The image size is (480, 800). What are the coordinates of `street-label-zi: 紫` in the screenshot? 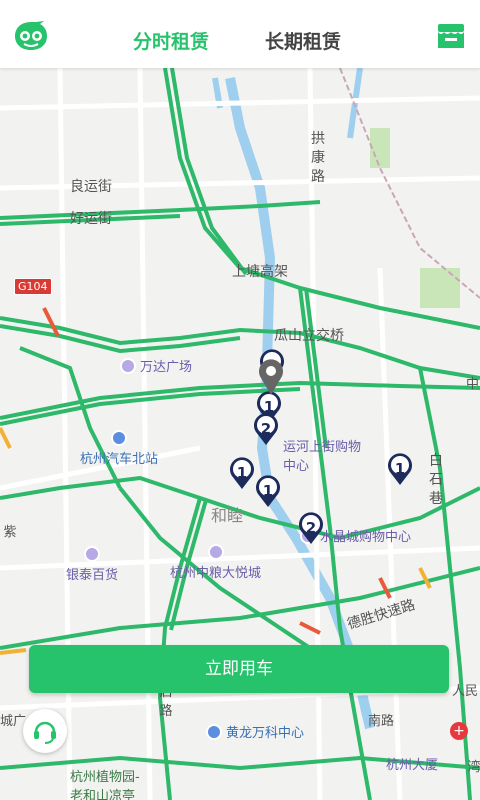 It's located at (10, 532).